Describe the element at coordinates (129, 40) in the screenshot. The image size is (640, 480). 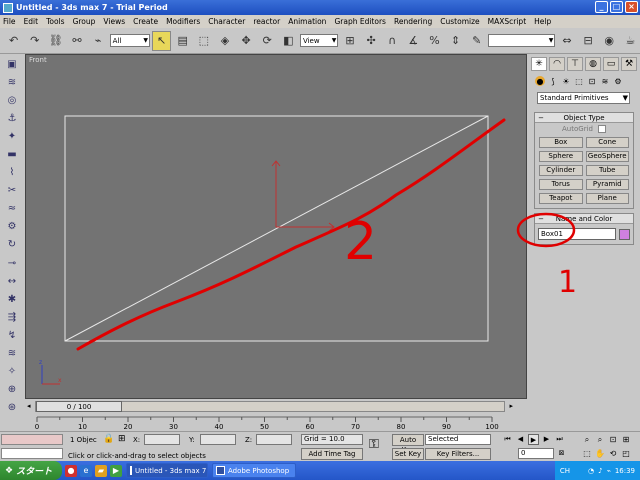
I see `selection-filter-dropdown: All ▼` at that location.